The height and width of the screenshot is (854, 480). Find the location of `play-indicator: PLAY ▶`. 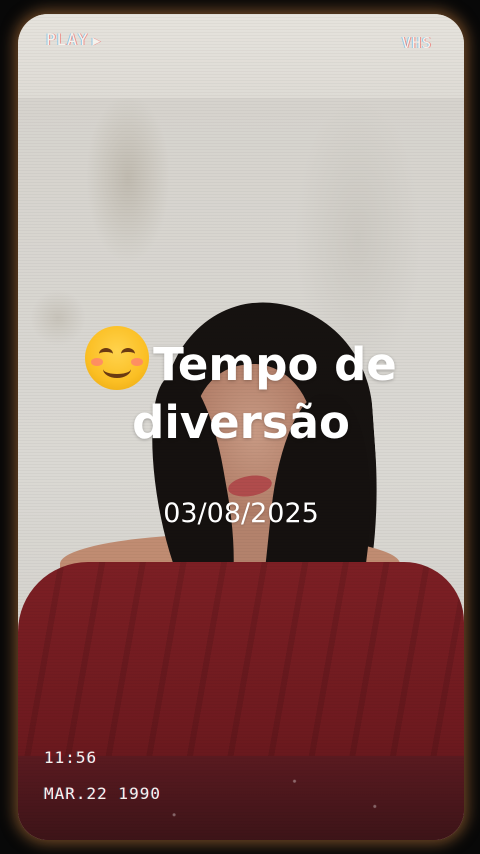

play-indicator: PLAY ▶ is located at coordinates (73, 39).